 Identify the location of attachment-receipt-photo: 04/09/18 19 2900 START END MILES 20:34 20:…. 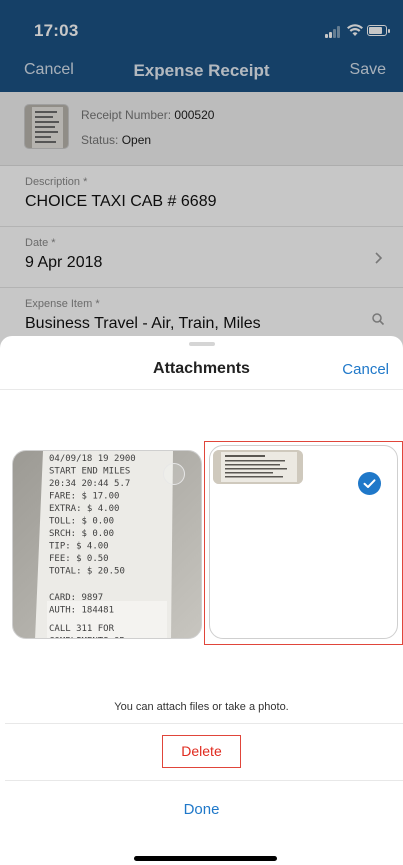
(107, 544).